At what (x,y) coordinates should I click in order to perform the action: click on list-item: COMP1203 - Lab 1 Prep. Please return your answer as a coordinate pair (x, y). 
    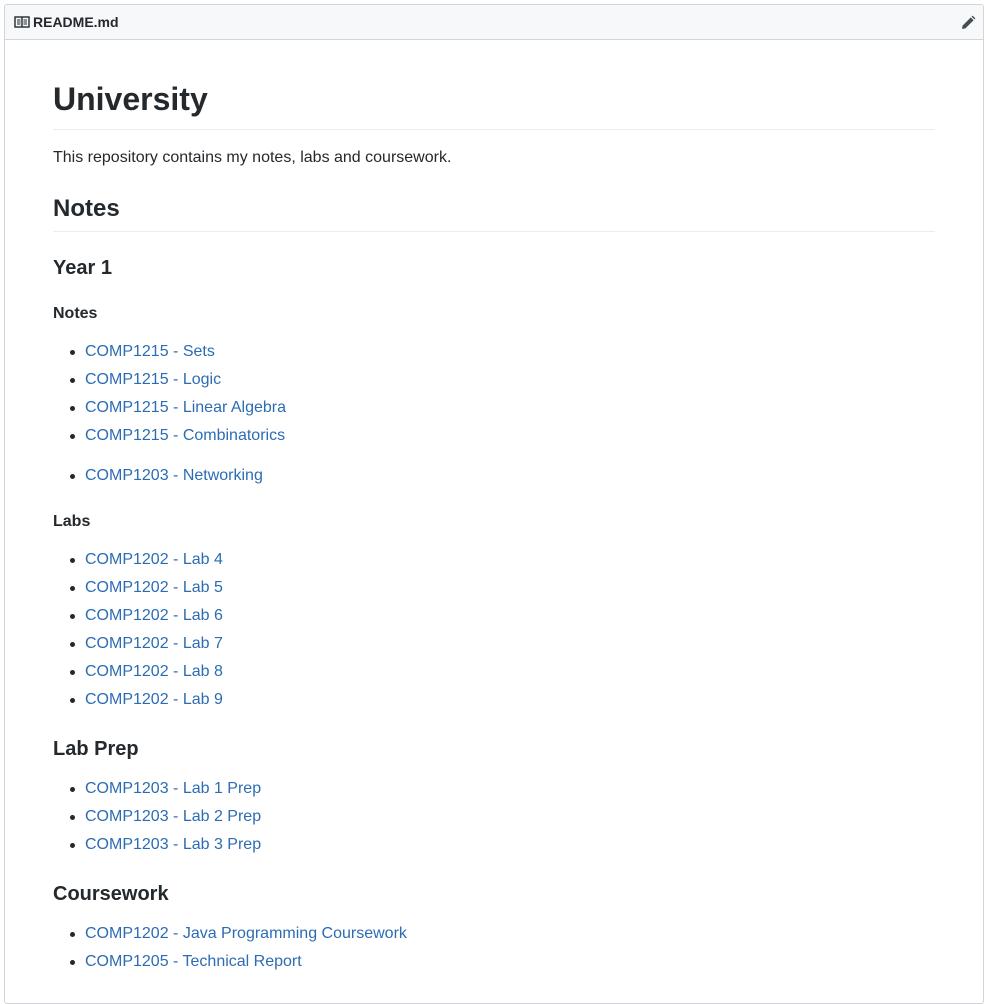
    Looking at the image, I should click on (157, 789).